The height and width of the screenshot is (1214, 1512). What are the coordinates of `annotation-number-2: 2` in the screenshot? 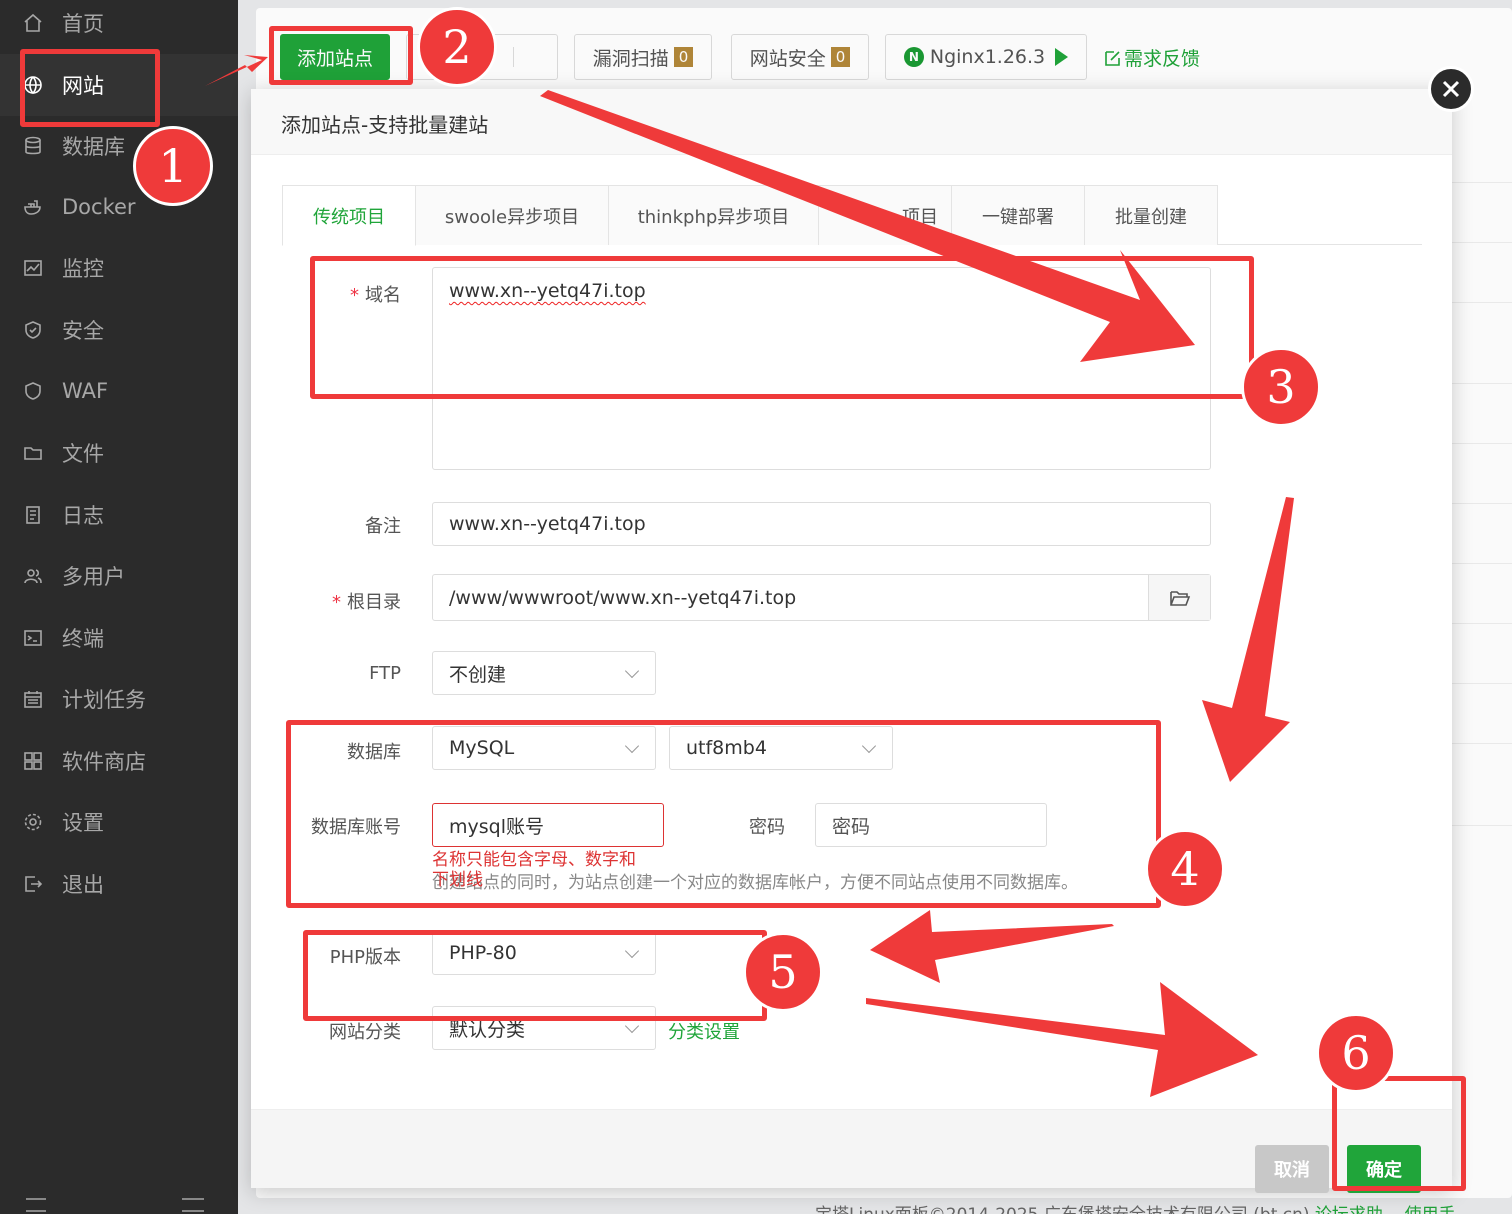 It's located at (457, 47).